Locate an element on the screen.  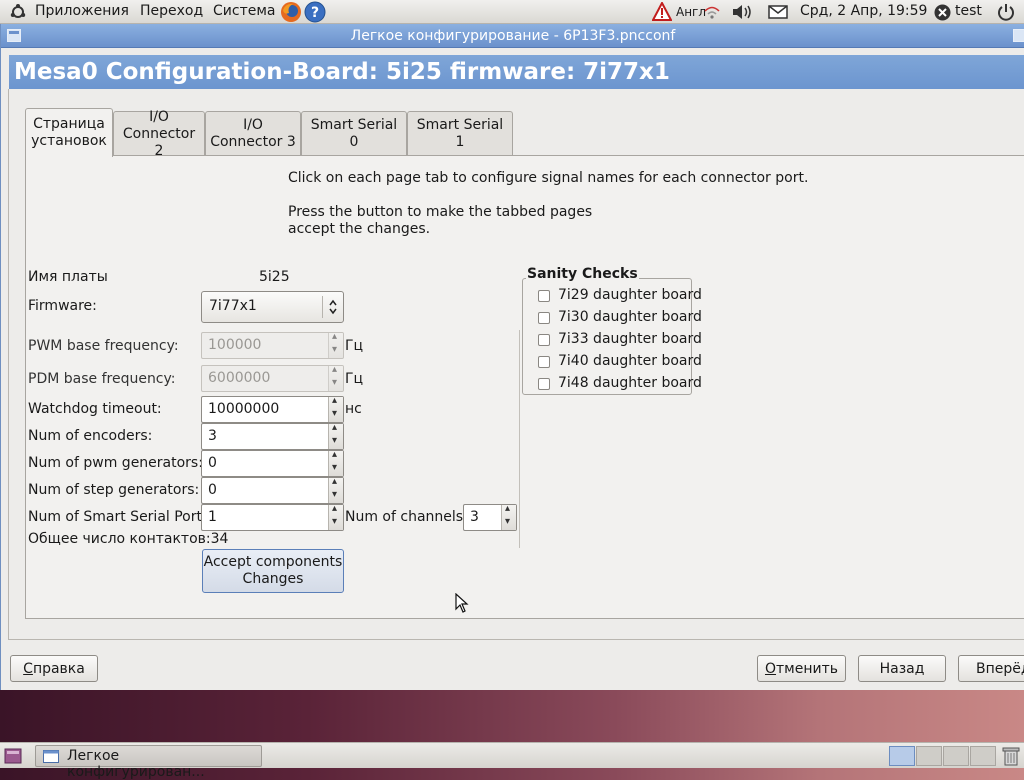
volume-icon is located at coordinates (742, 12).